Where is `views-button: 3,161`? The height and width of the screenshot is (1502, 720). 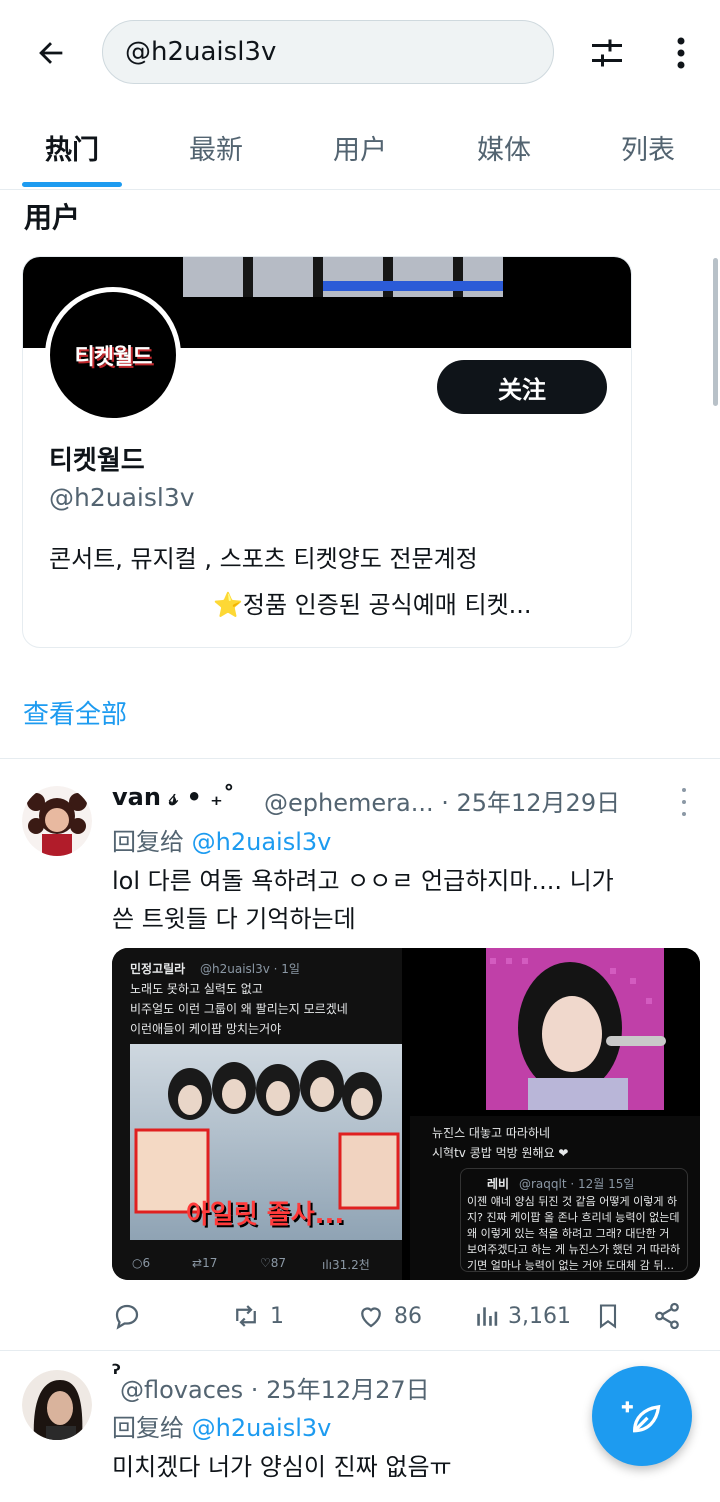
views-button: 3,161 is located at coordinates (522, 1316).